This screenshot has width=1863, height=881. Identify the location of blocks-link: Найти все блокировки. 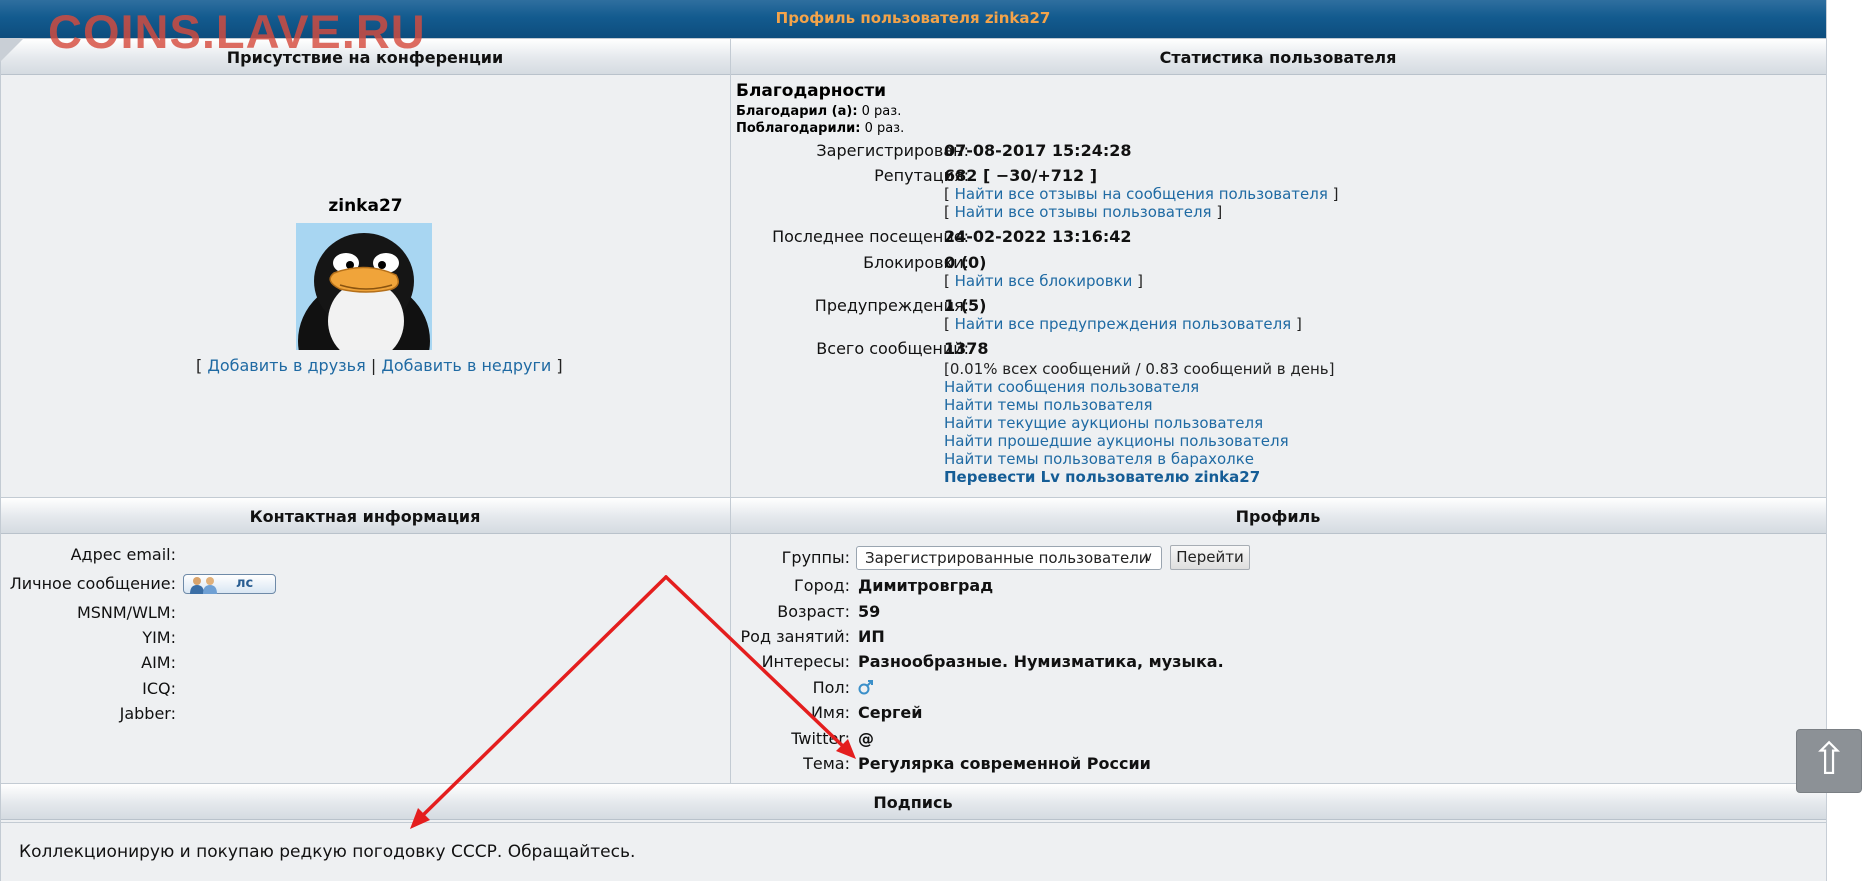
(1044, 281).